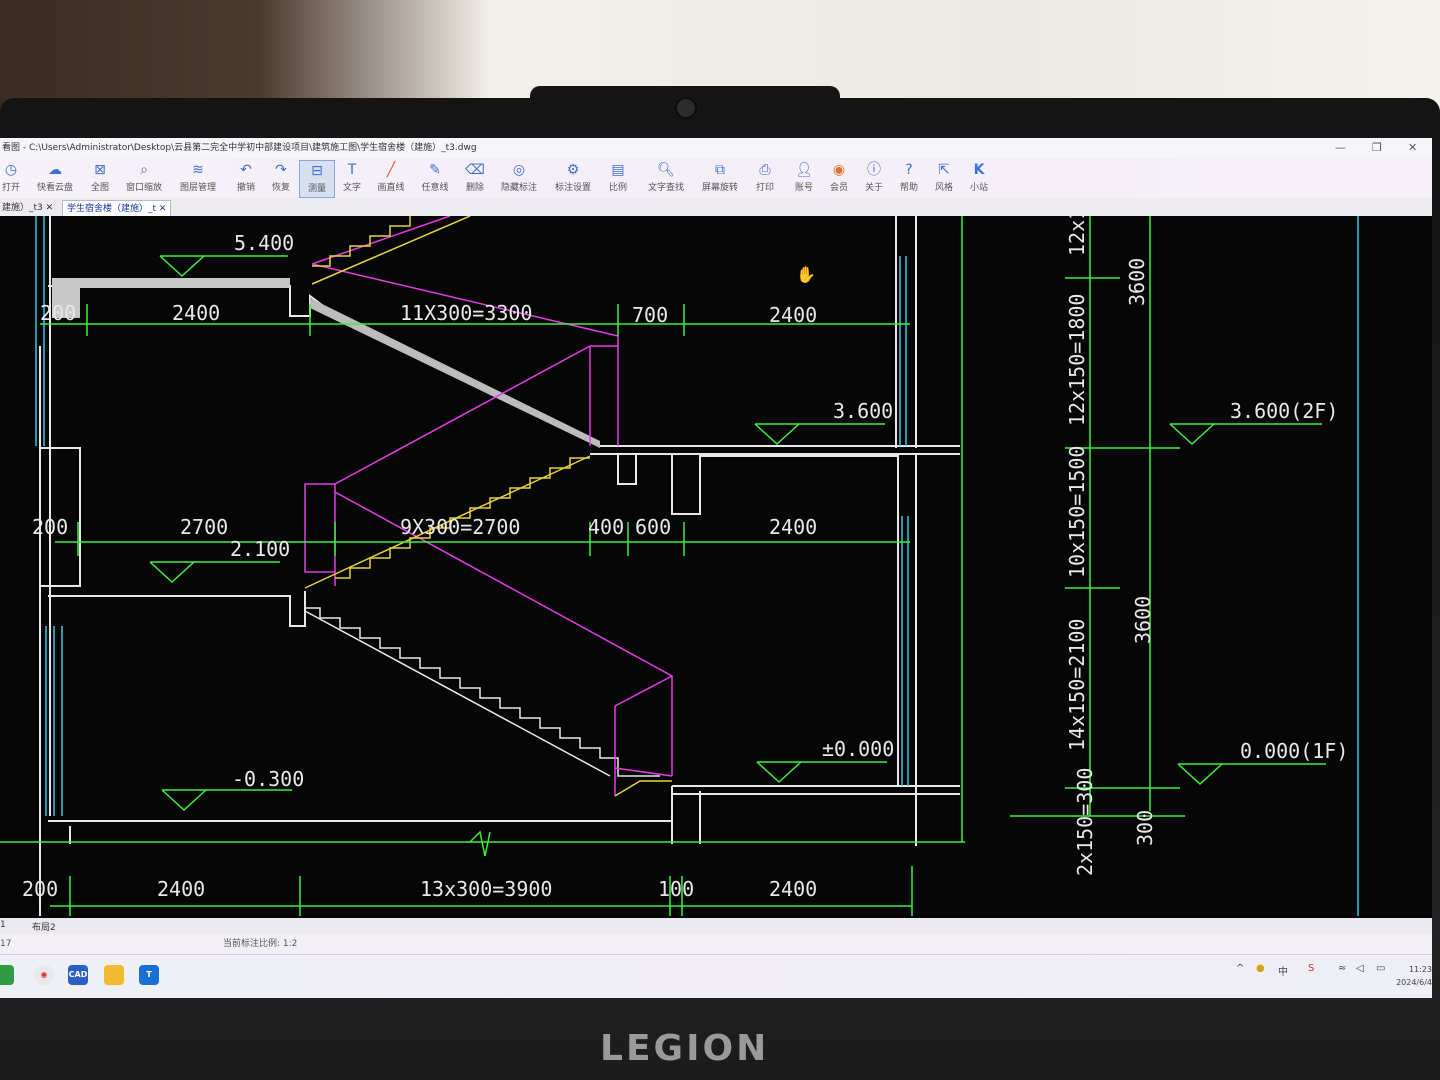 This screenshot has width=1440, height=1080. Describe the element at coordinates (435, 178) in the screenshot. I see `tool-freehand: ✎ 任意线` at that location.